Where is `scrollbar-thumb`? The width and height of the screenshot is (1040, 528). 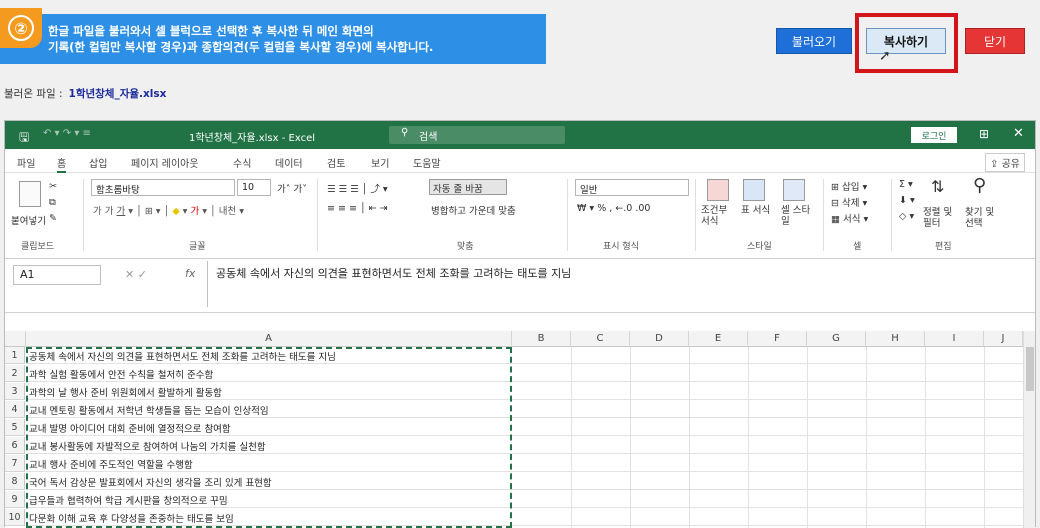 scrollbar-thumb is located at coordinates (1030, 369).